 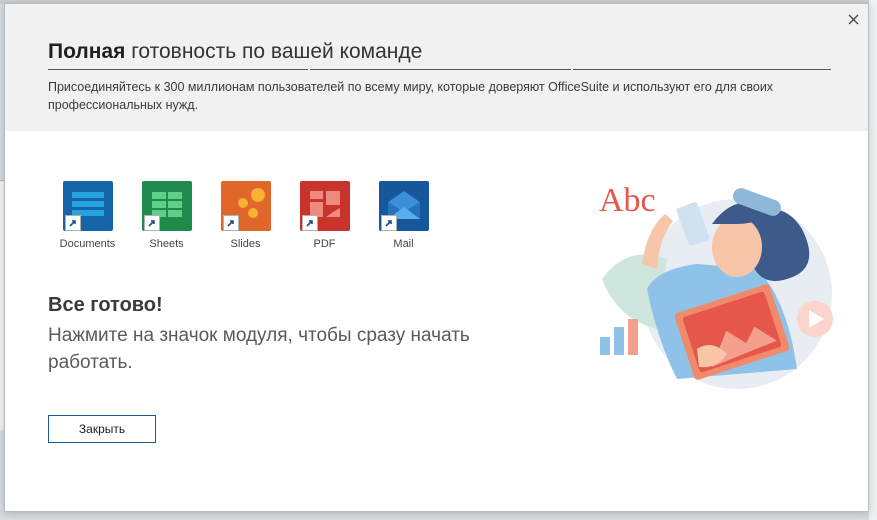 What do you see at coordinates (403, 244) in the screenshot?
I see `module-label: Mail` at bounding box center [403, 244].